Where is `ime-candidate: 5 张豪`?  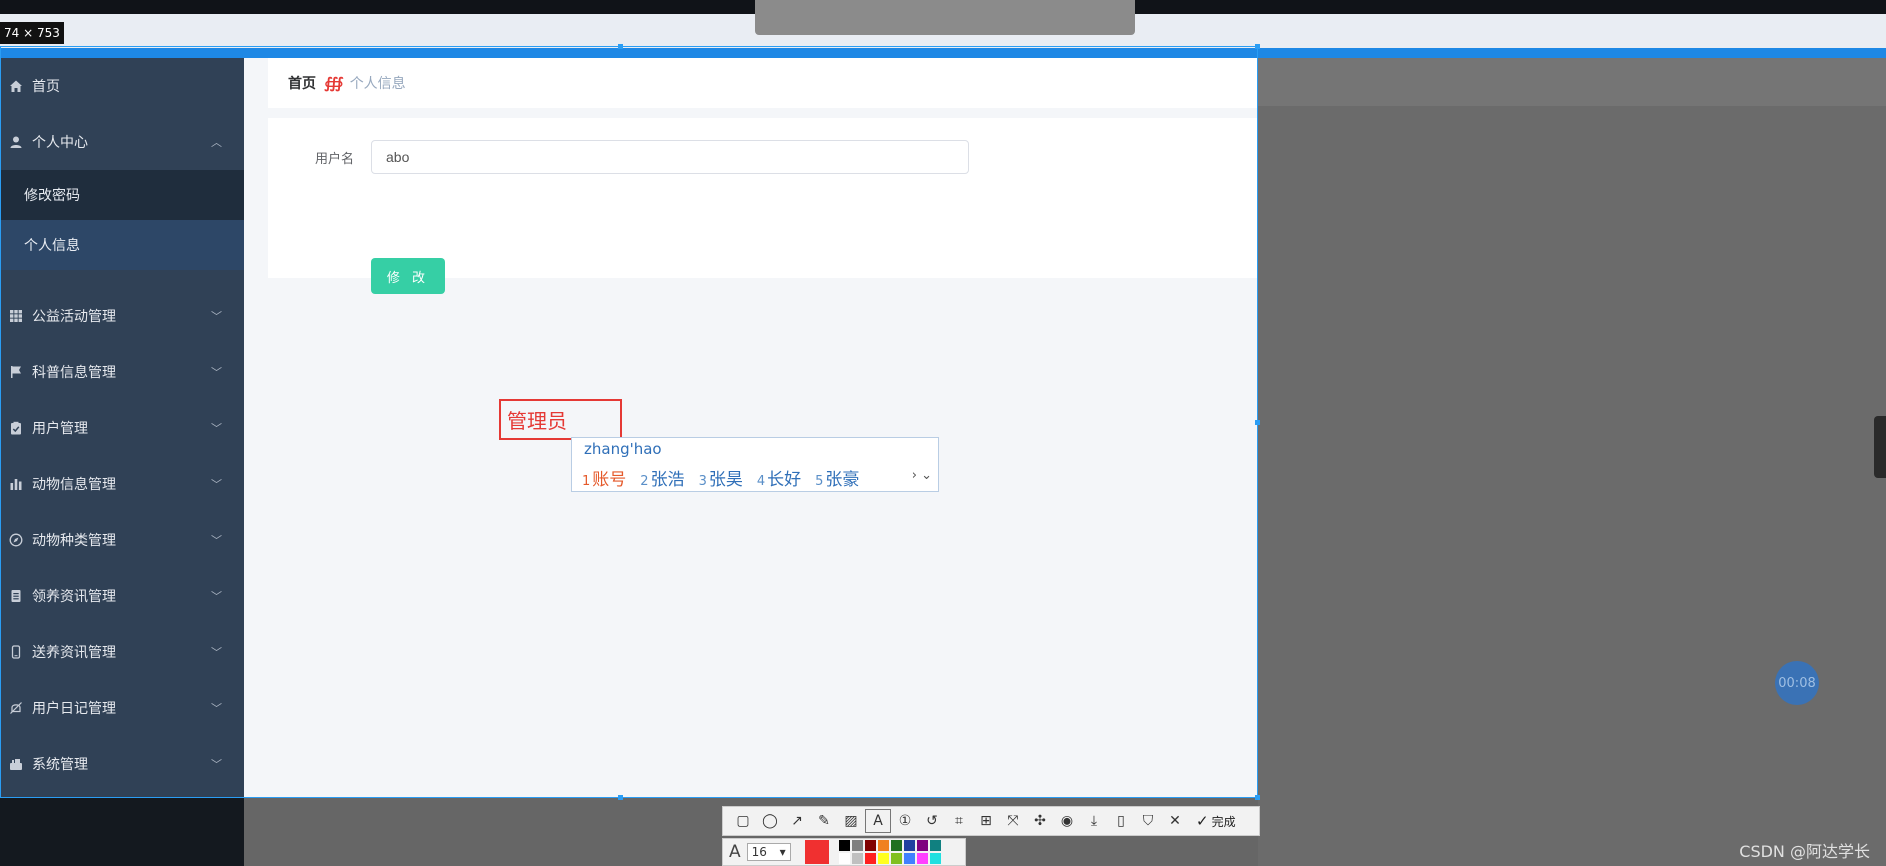 ime-candidate: 5 张豪 is located at coordinates (837, 477).